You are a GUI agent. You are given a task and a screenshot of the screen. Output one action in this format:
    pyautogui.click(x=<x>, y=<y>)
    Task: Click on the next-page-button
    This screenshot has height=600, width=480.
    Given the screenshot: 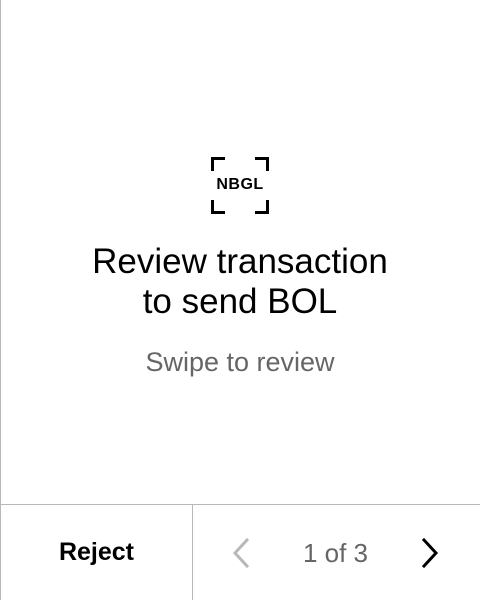 What is the action you would take?
    pyautogui.click(x=430, y=553)
    